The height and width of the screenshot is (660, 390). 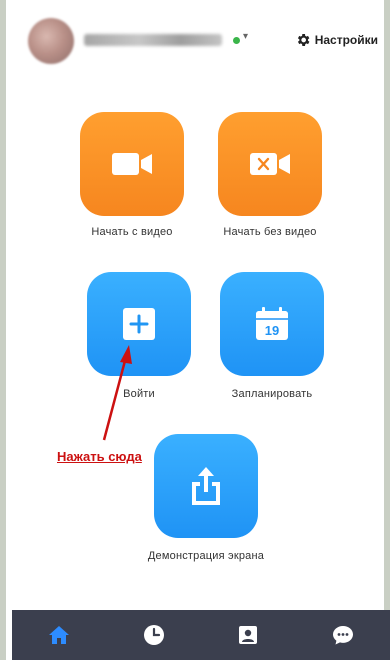 I want to click on chat-icon, so click(x=342, y=635).